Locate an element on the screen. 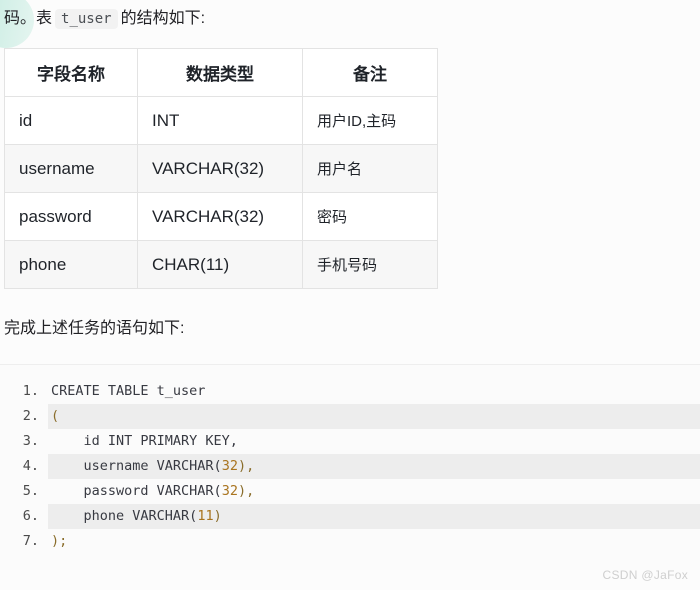  cell-field-name: id is located at coordinates (71, 120).